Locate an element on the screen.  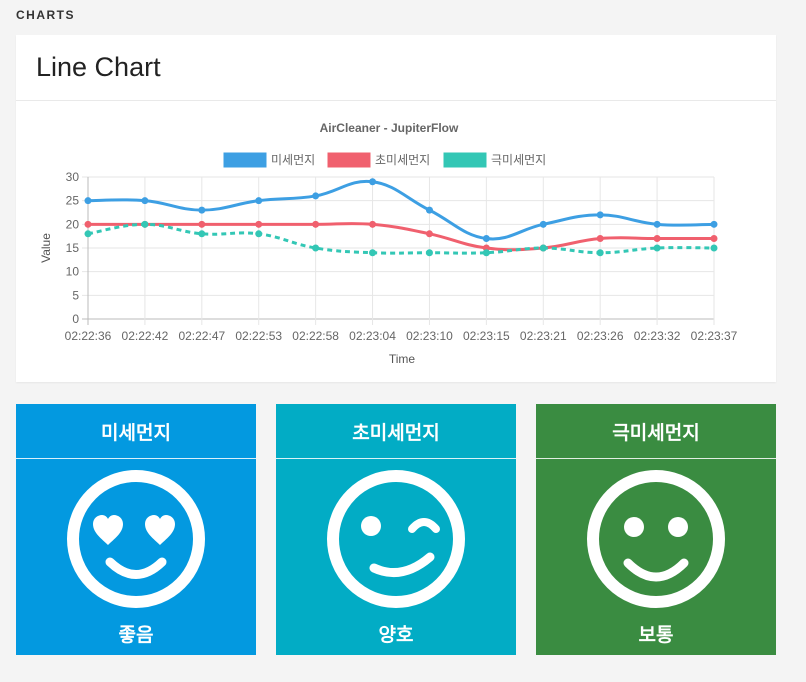
chart-title: AirCleaner - JupiterFlow is located at coordinates (389, 128).